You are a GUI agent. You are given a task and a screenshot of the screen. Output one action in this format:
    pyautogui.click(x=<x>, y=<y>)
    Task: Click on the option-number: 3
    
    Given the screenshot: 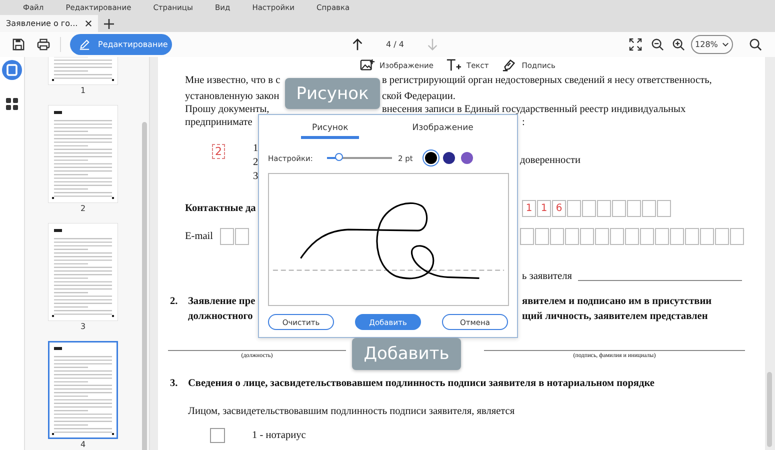 What is the action you would take?
    pyautogui.click(x=255, y=177)
    